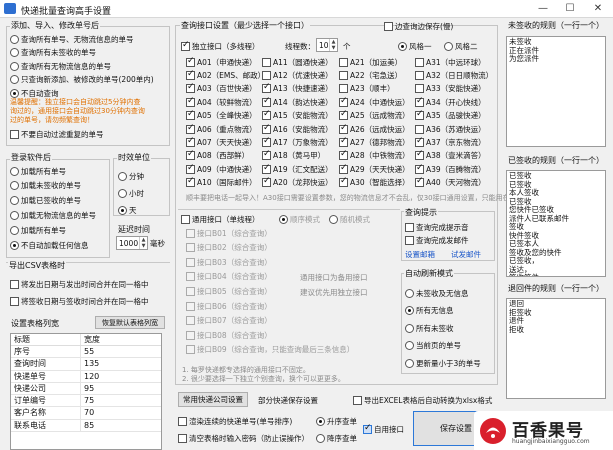 This screenshot has width=613, height=450. Describe the element at coordinates (297, 169) in the screenshot. I see `interface-a19: A19（汇文配送）` at that location.